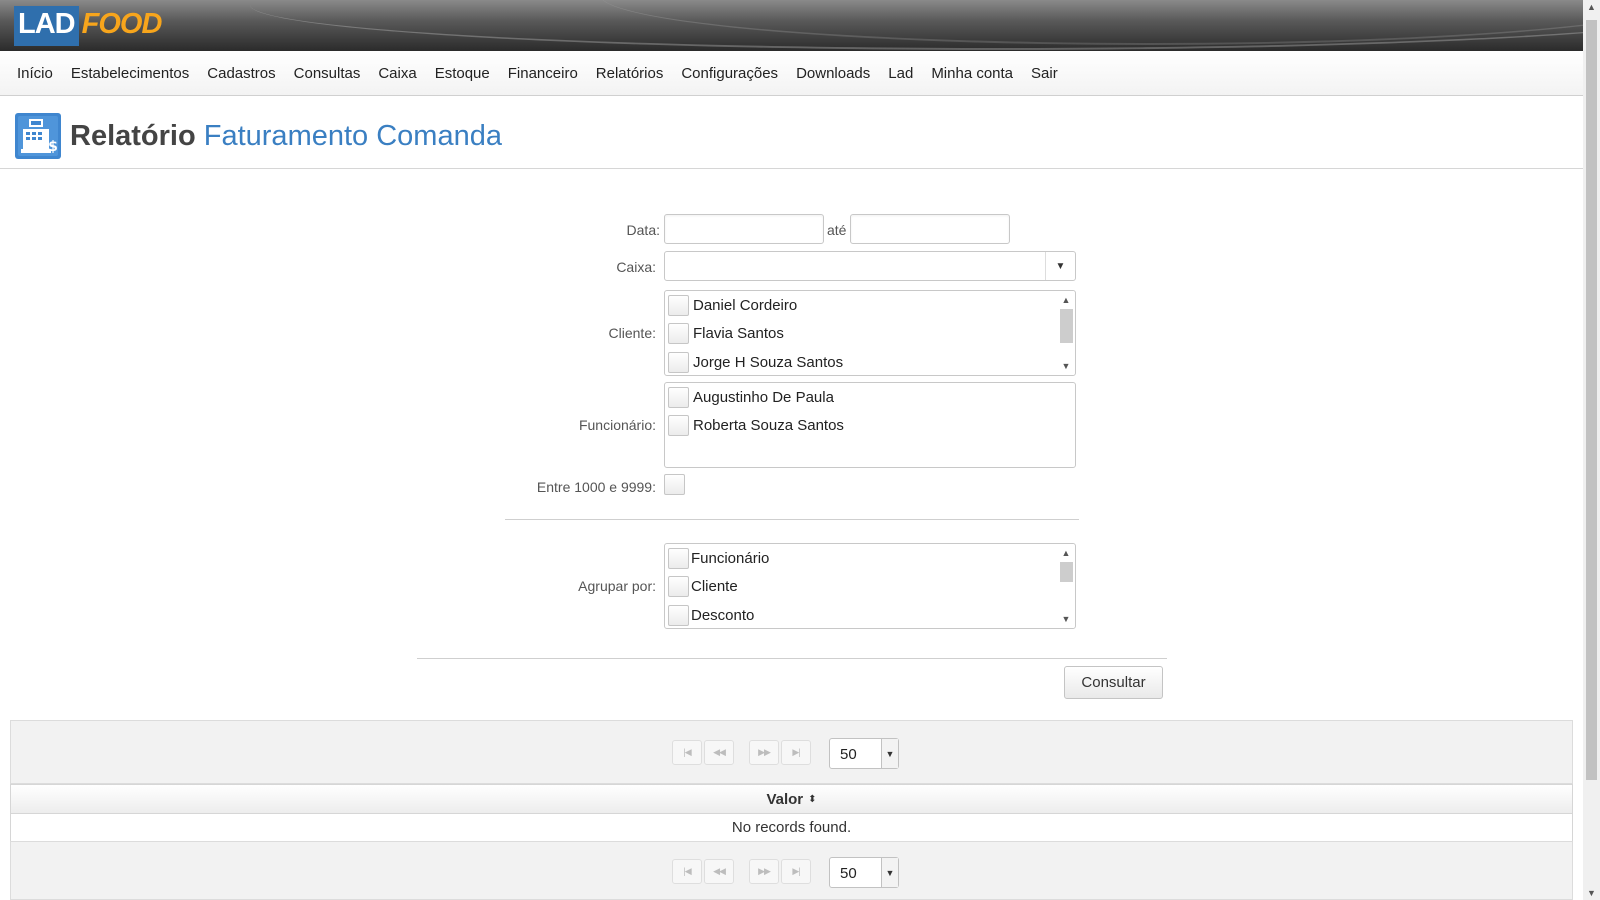 The height and width of the screenshot is (900, 1600). Describe the element at coordinates (1044, 73) in the screenshot. I see `menu-item-sair: Sair` at that location.